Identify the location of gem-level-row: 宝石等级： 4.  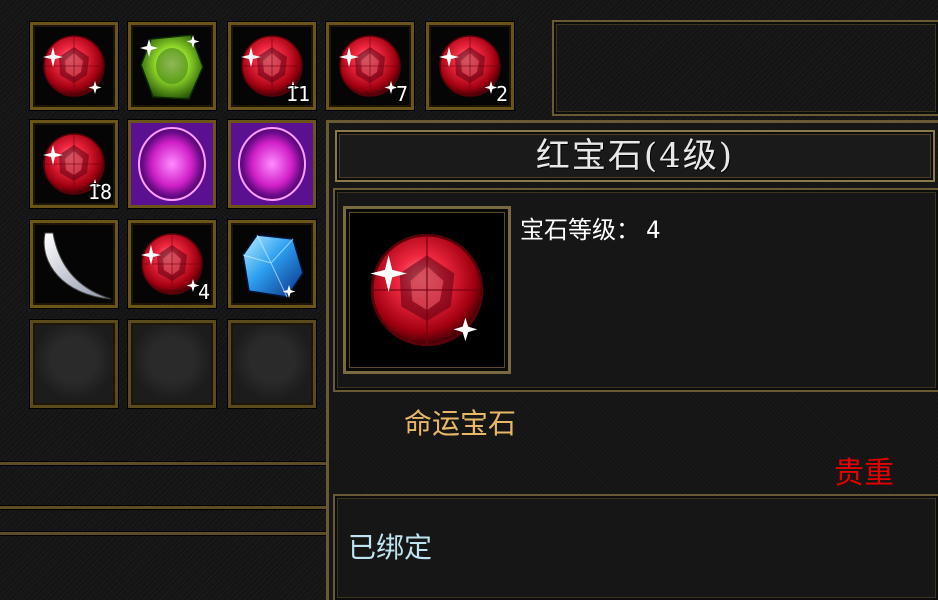
(590, 227).